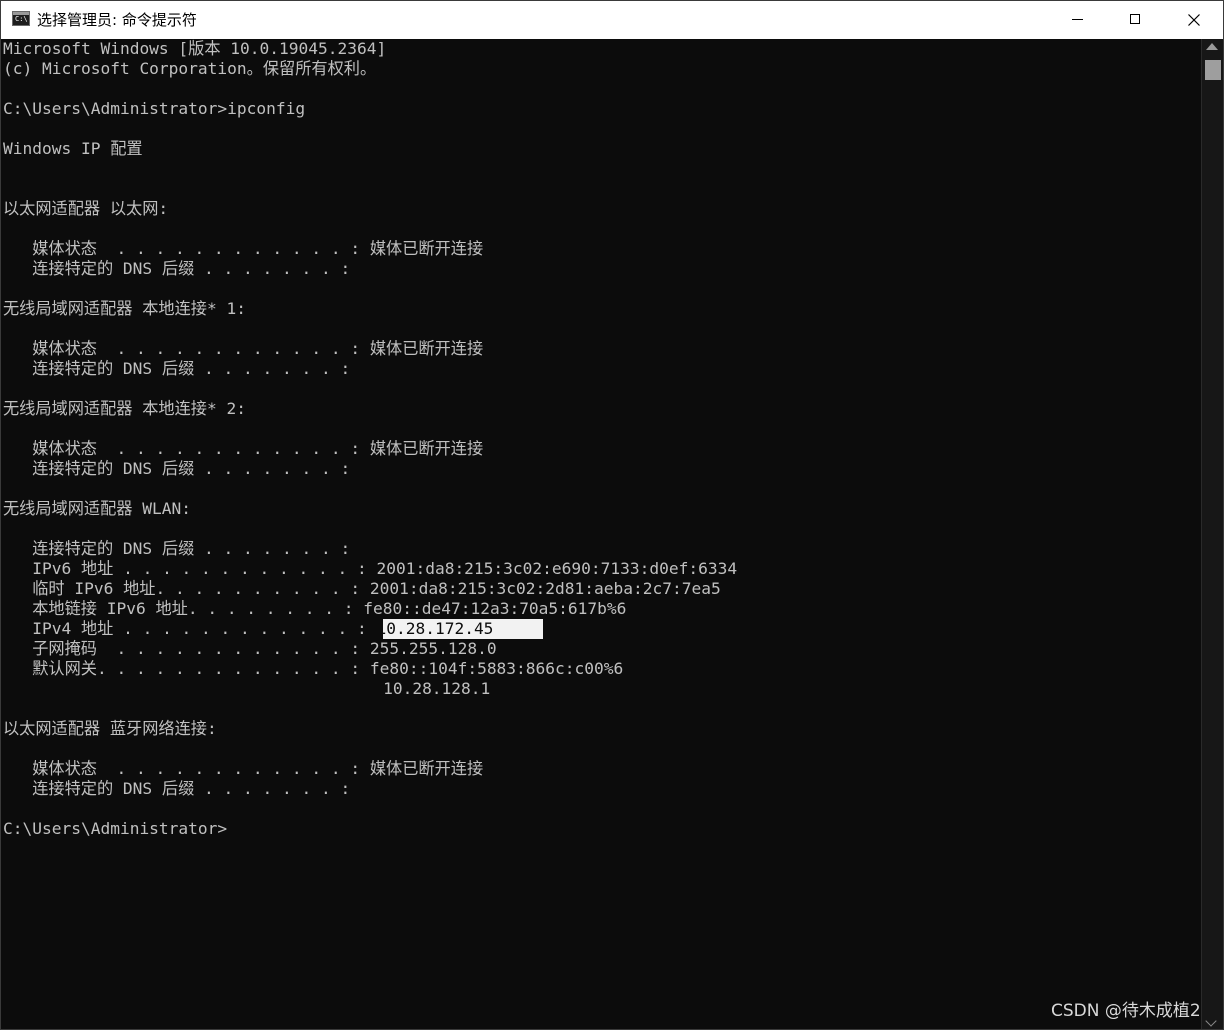  I want to click on minimize-button, so click(1077, 20).